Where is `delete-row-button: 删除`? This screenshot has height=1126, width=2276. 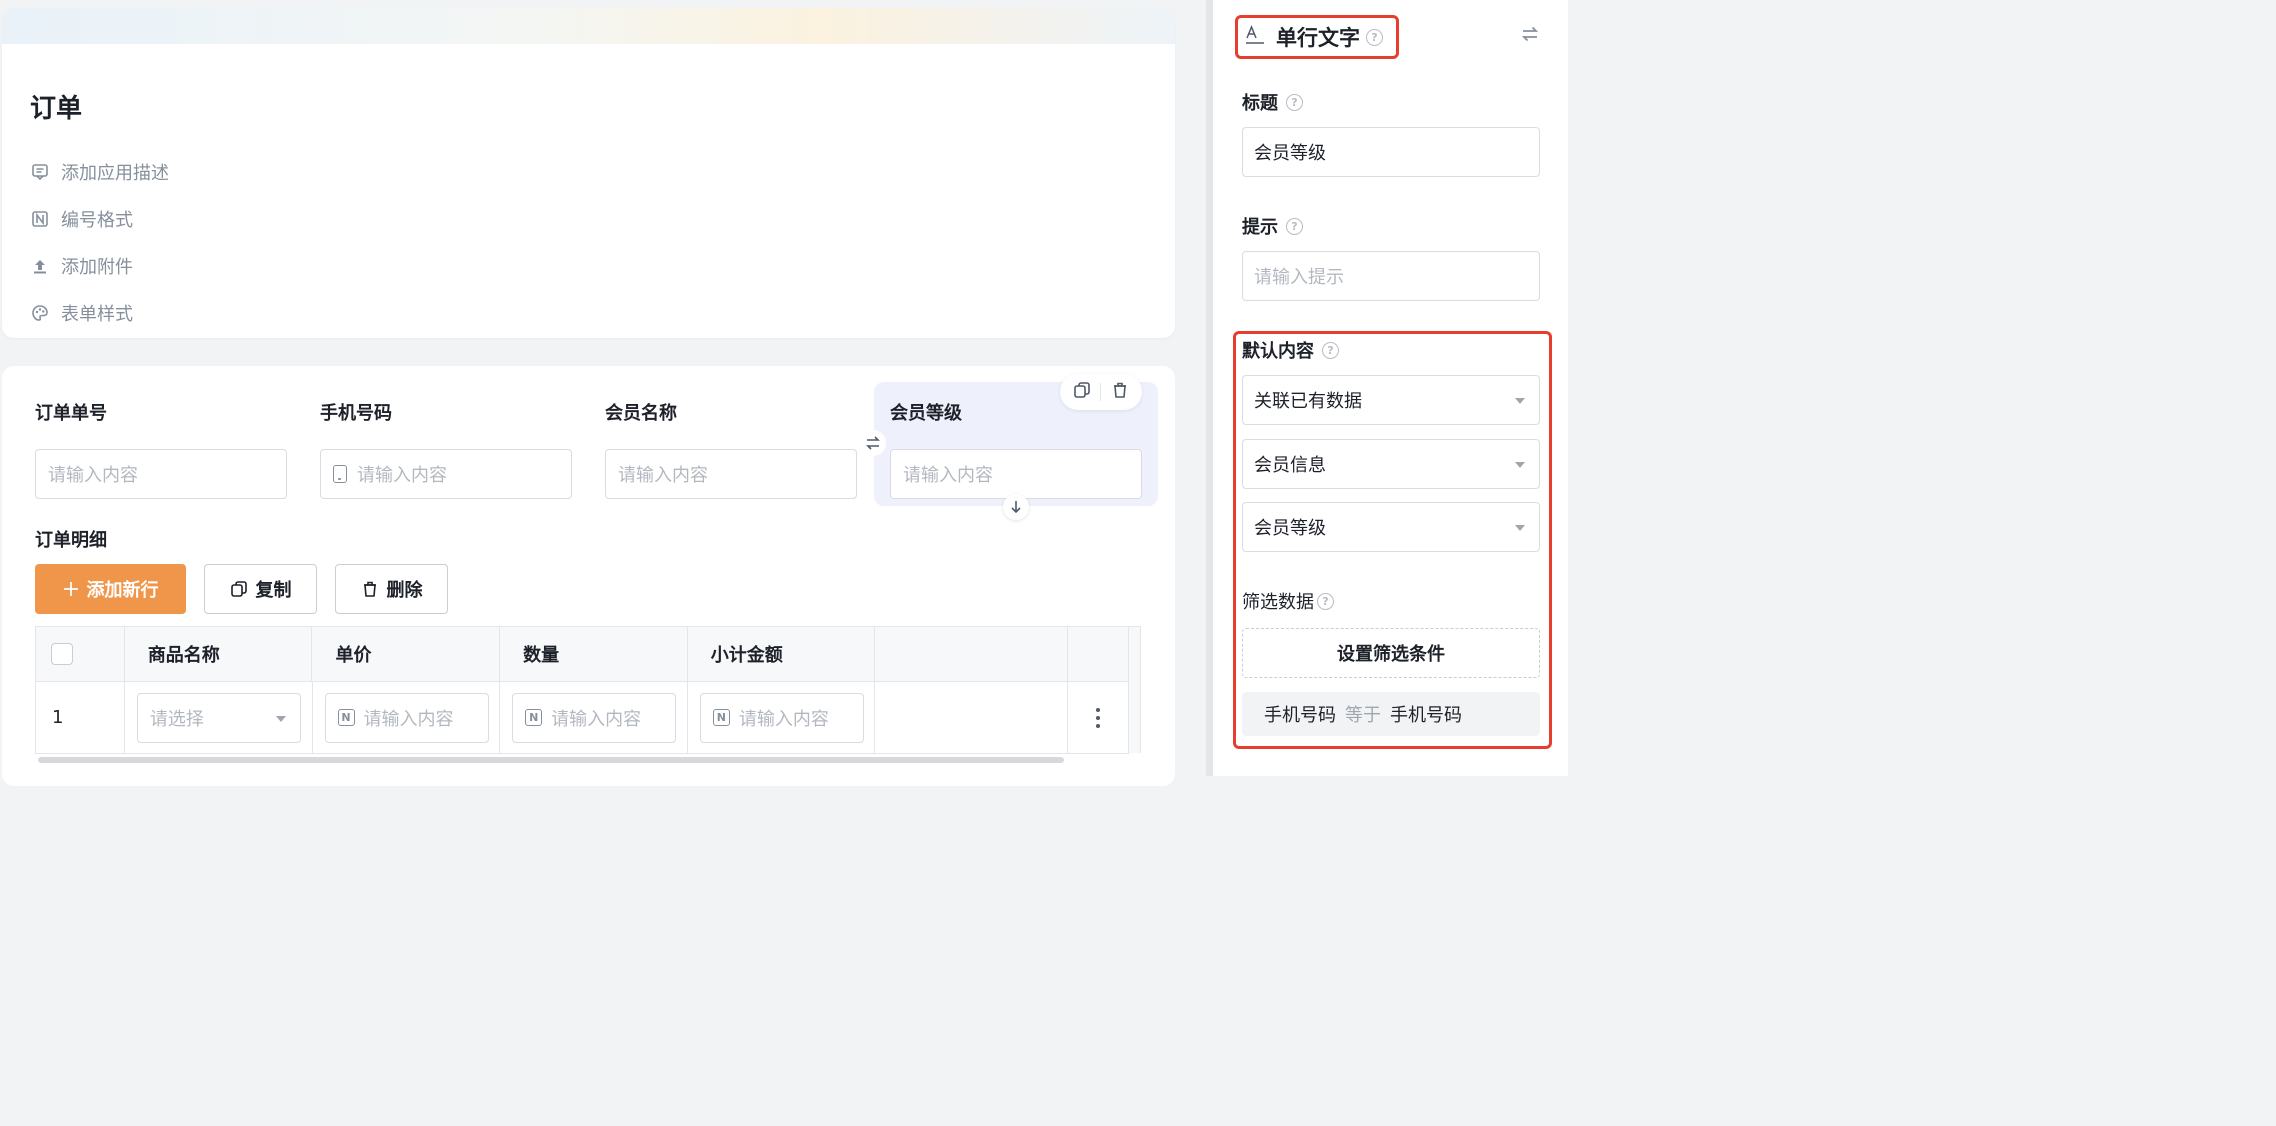 delete-row-button: 删除 is located at coordinates (391, 589).